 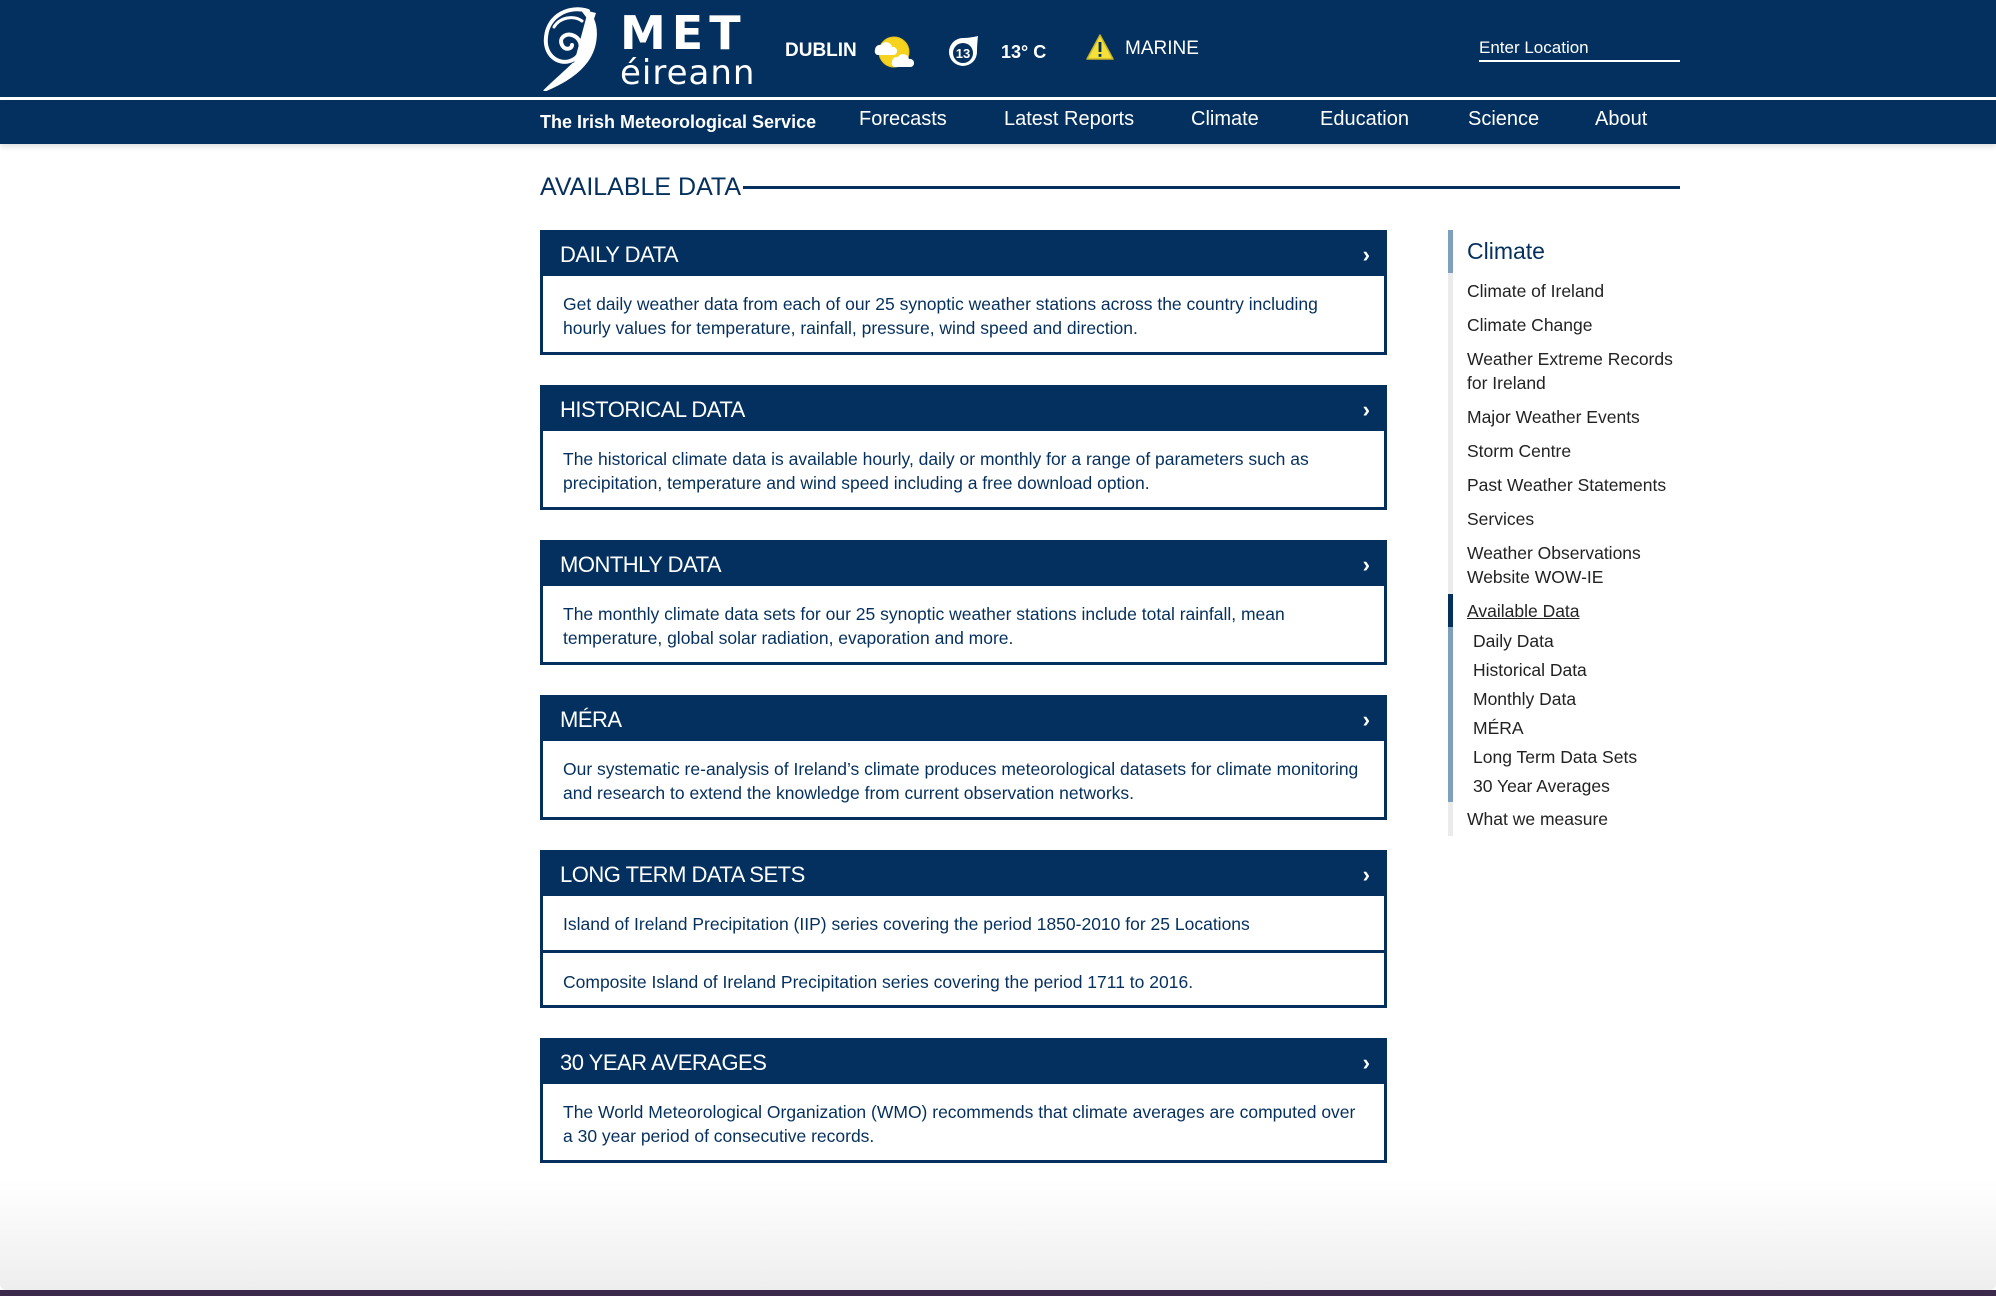 What do you see at coordinates (1582, 819) in the screenshot?
I see `sidebar-item-what-we-measure: What we measure` at bounding box center [1582, 819].